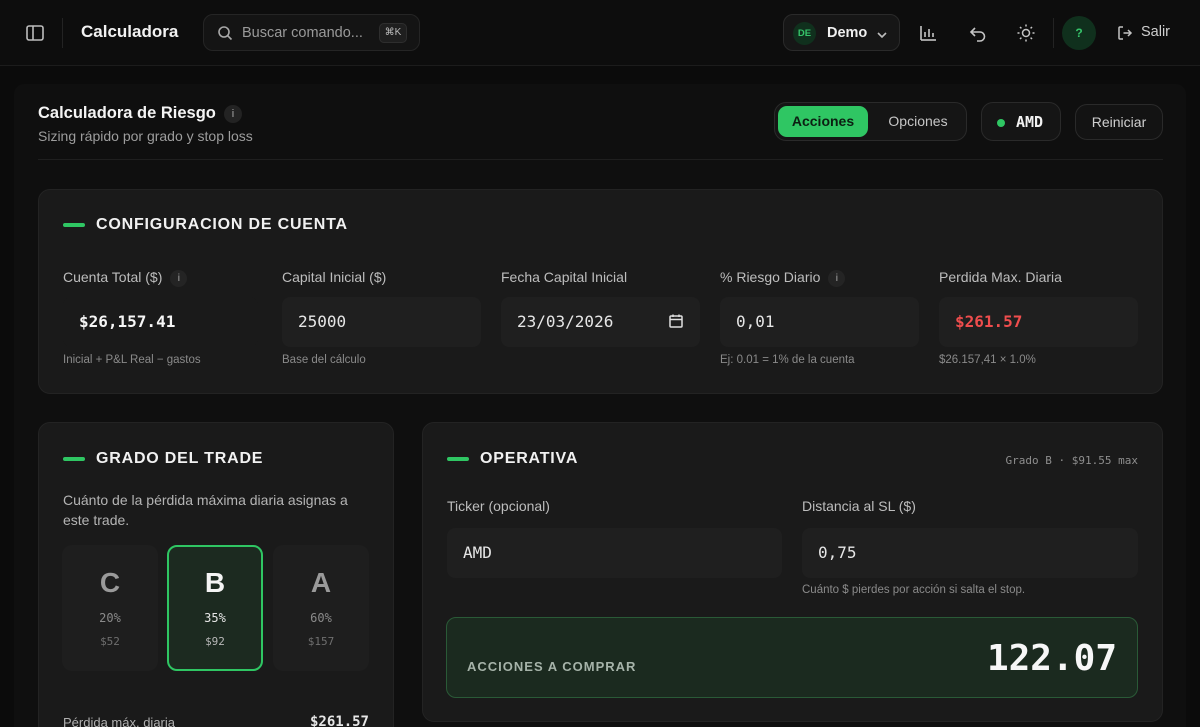  Describe the element at coordinates (755, 321) in the screenshot. I see `riesgo-diario-value: 0,01` at that location.